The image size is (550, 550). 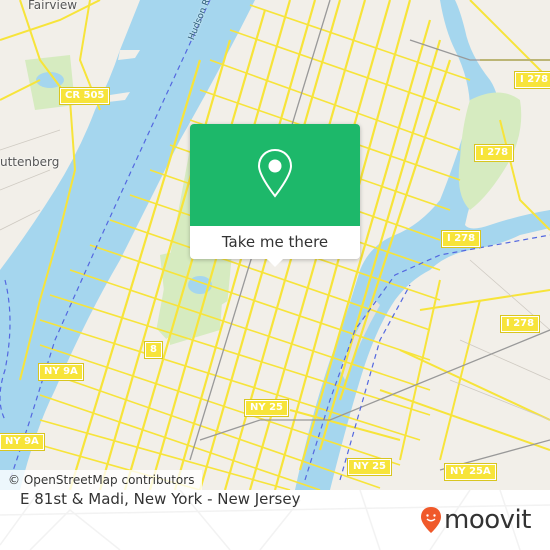 I want to click on take-me-there-button: Take me there, so click(x=275, y=242).